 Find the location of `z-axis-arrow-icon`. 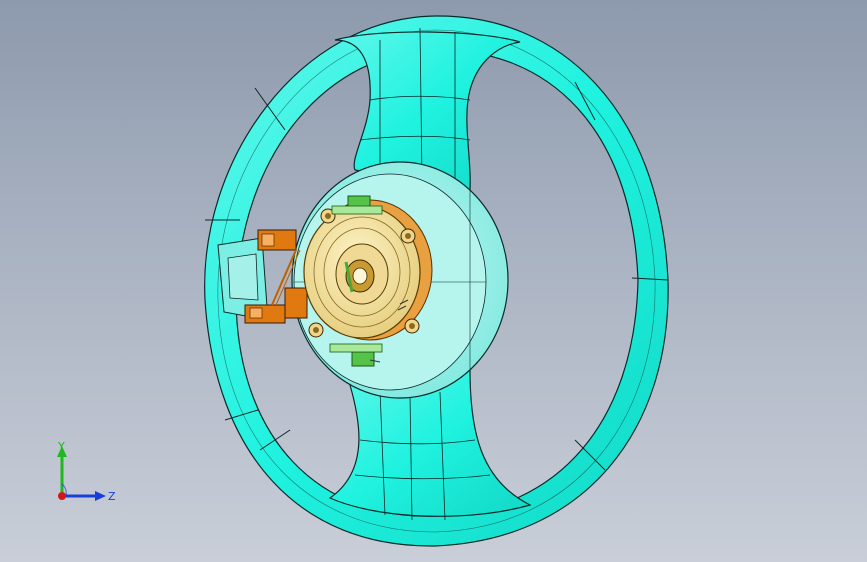

z-axis-arrow-icon is located at coordinates (100, 496).